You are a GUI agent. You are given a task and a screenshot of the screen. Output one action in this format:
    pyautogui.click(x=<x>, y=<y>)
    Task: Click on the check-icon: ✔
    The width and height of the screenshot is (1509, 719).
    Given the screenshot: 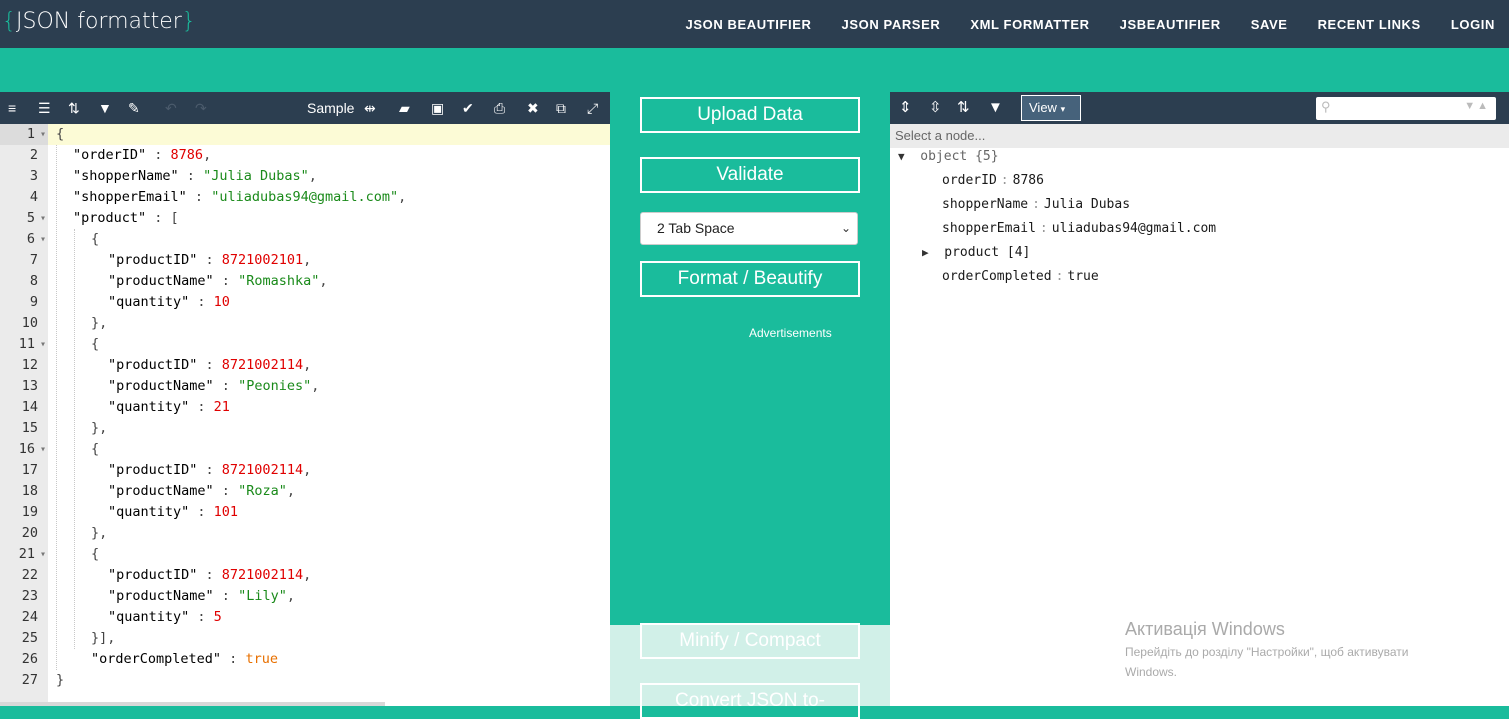 What is the action you would take?
    pyautogui.click(x=468, y=108)
    